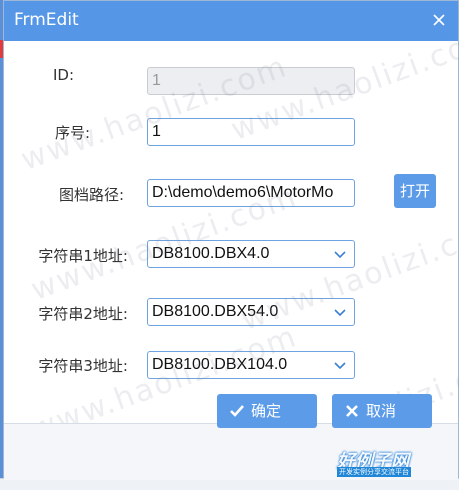 The width and height of the screenshot is (459, 490). Describe the element at coordinates (251, 193) in the screenshot. I see `path-field: D:\demo\demo6\MotorMo` at that location.